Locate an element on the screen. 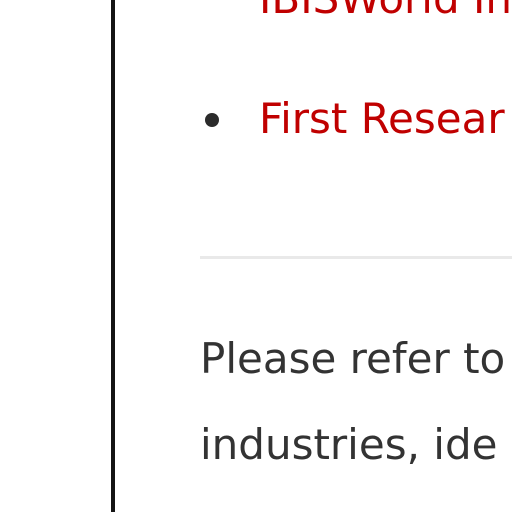 The image size is (512, 512). section-divider is located at coordinates (356, 257).